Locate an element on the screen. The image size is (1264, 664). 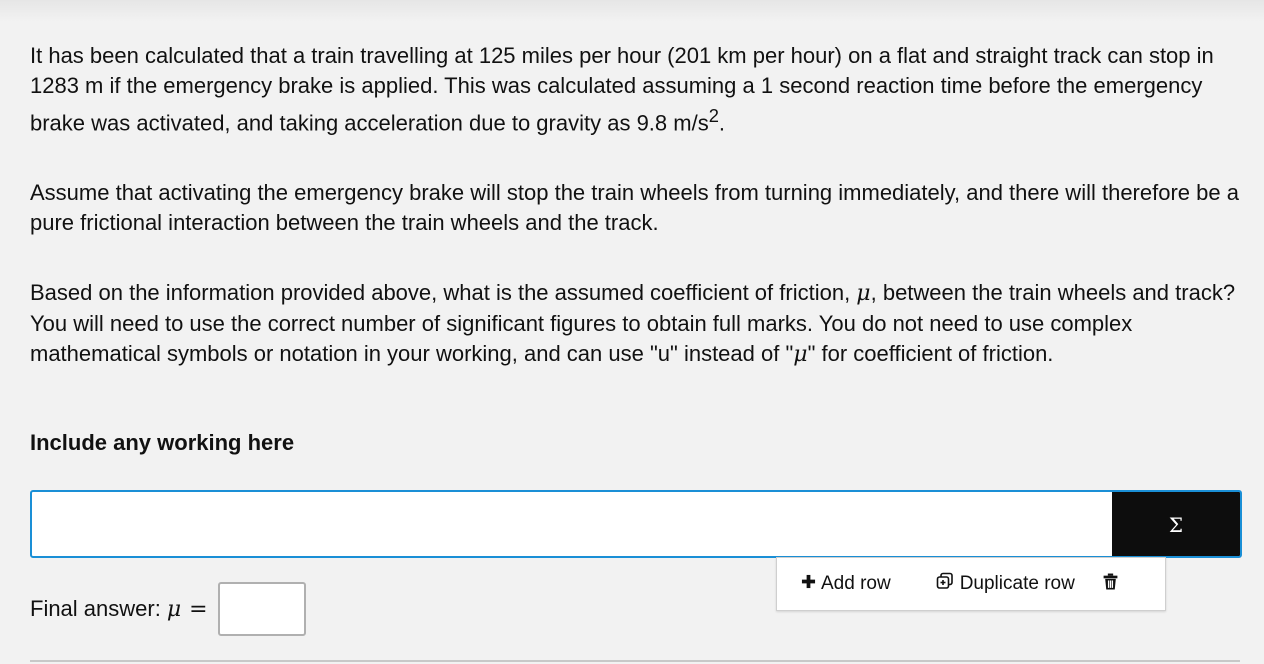
duplicate-row-button: Duplicate row is located at coordinates (1005, 584).